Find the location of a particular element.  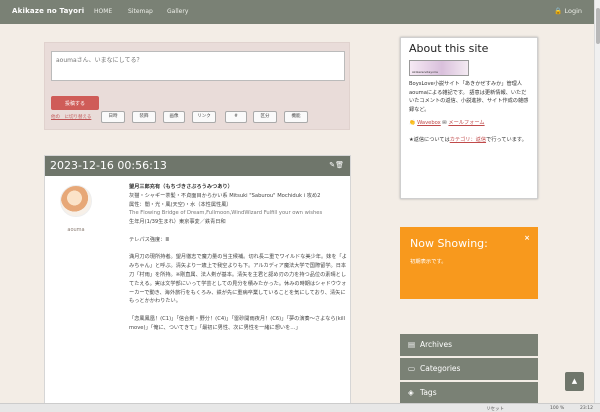

now-showing-message: 初期表示です。 is located at coordinates (428, 262).